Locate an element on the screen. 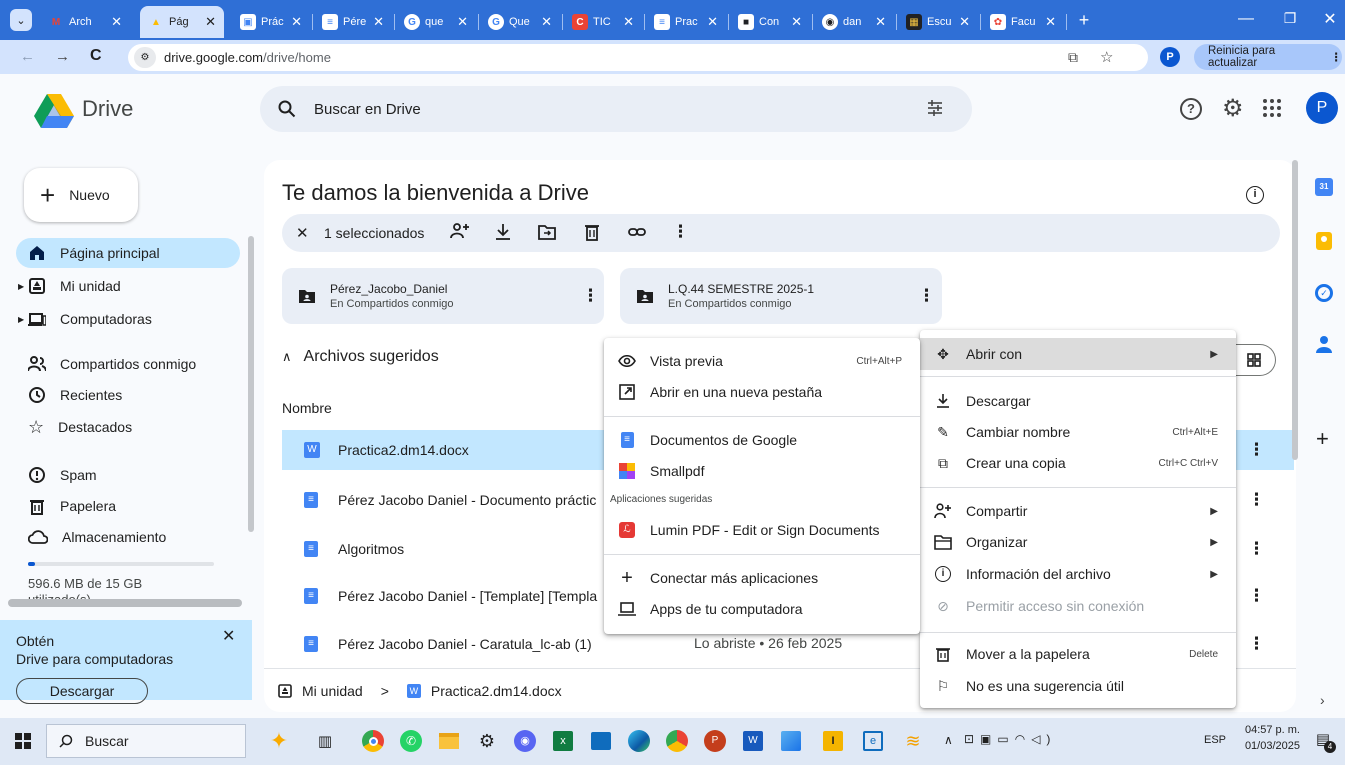 The height and width of the screenshot is (765, 1345). chevron-right-icon: › is located at coordinates (1322, 700).